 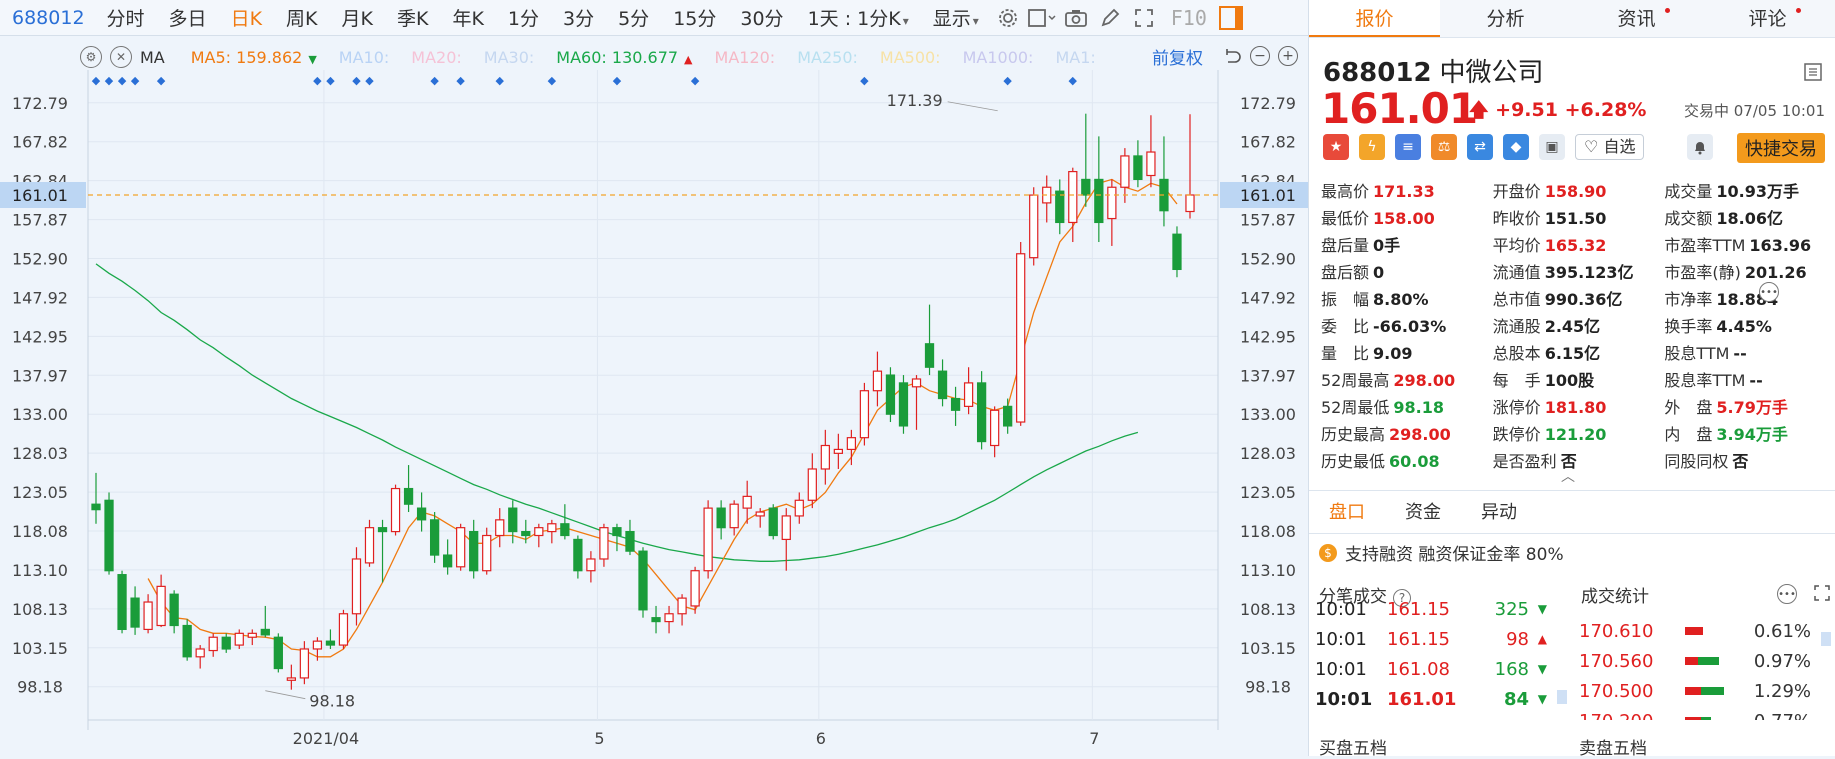 What do you see at coordinates (1374, 18) in the screenshot?
I see `panel-tab-0: 报价` at bounding box center [1374, 18].